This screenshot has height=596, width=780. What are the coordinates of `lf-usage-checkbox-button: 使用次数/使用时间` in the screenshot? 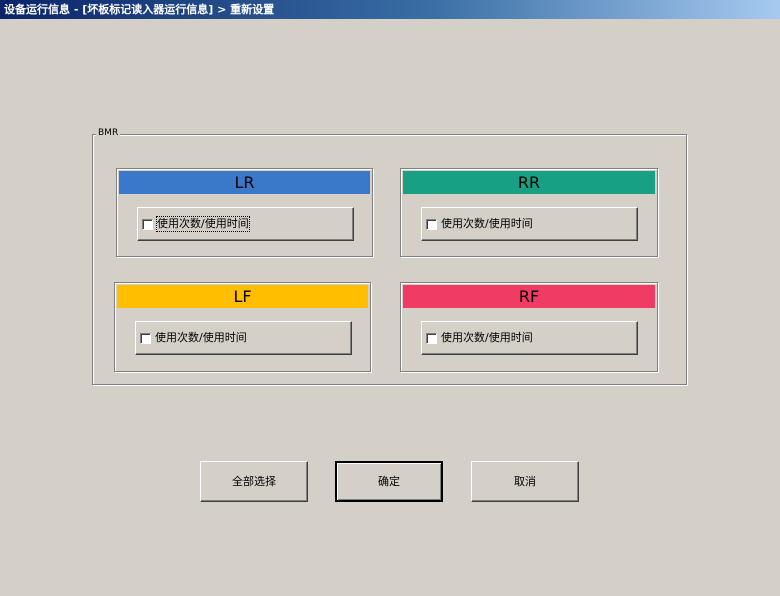 It's located at (243, 338).